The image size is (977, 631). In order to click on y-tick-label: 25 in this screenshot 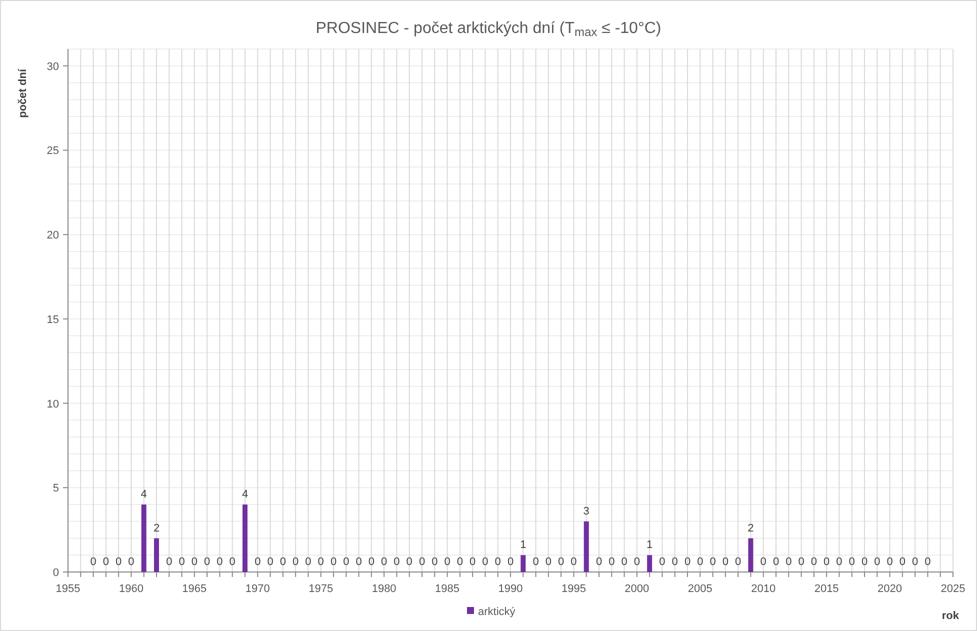, I will do `click(52, 151)`.